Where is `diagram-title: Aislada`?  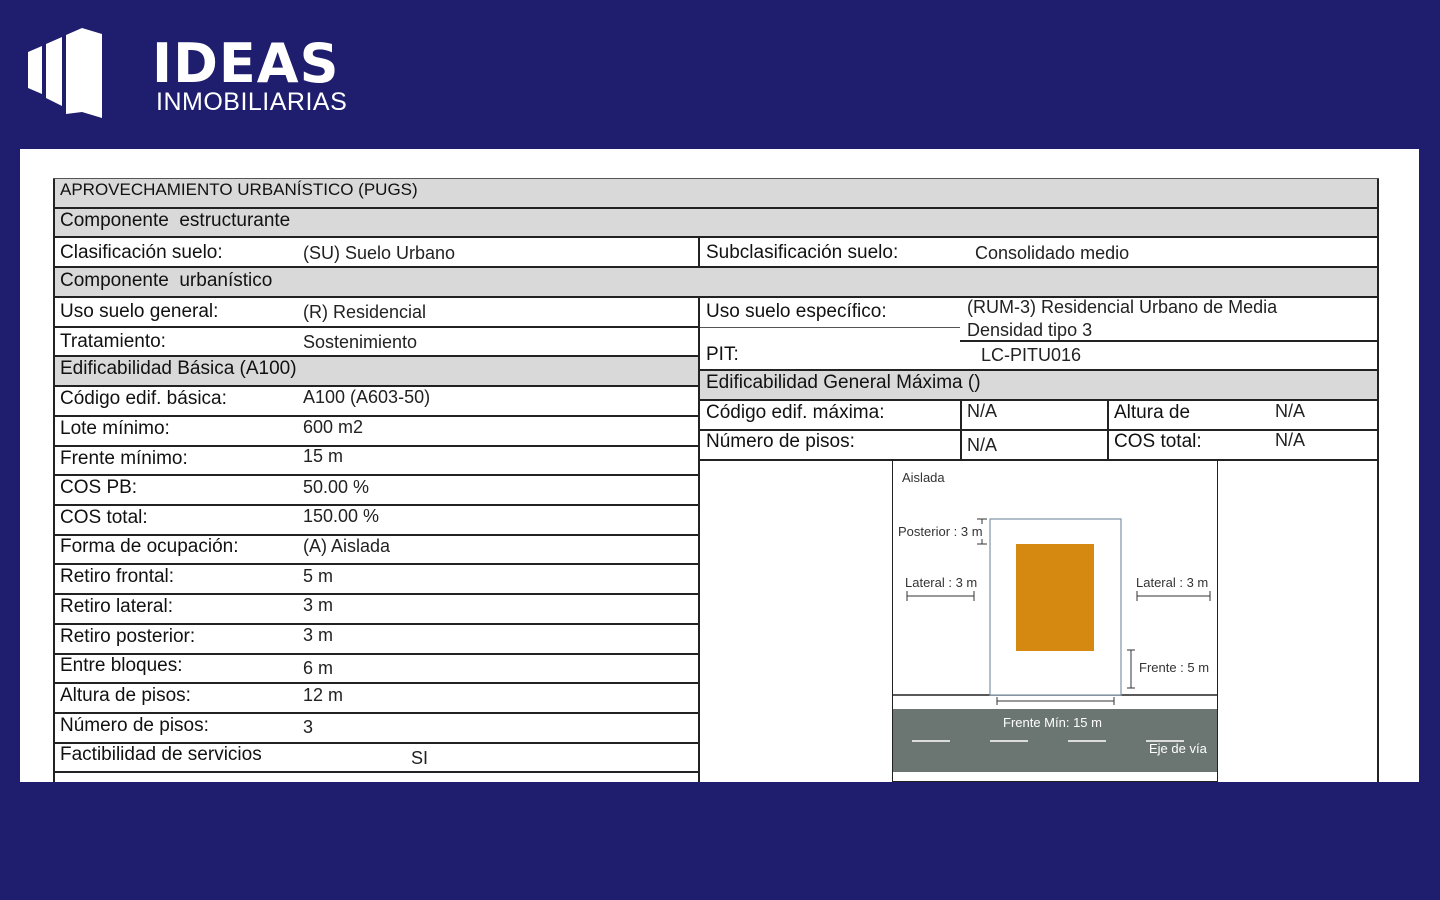
diagram-title: Aislada is located at coordinates (923, 477).